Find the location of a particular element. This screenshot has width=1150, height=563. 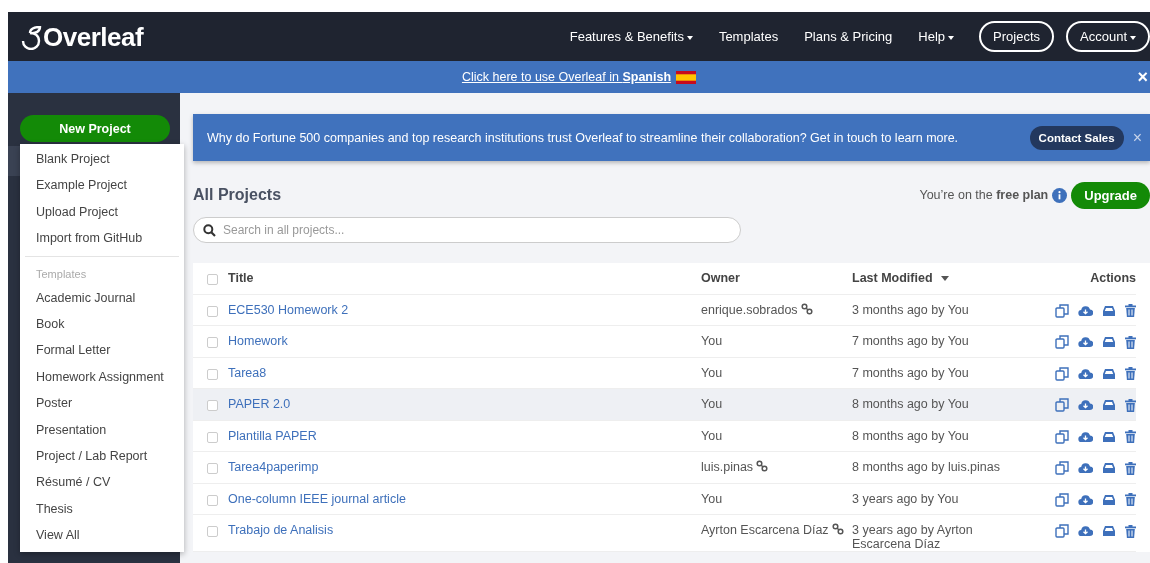

nav-link: Features & Benefits is located at coordinates (631, 36).